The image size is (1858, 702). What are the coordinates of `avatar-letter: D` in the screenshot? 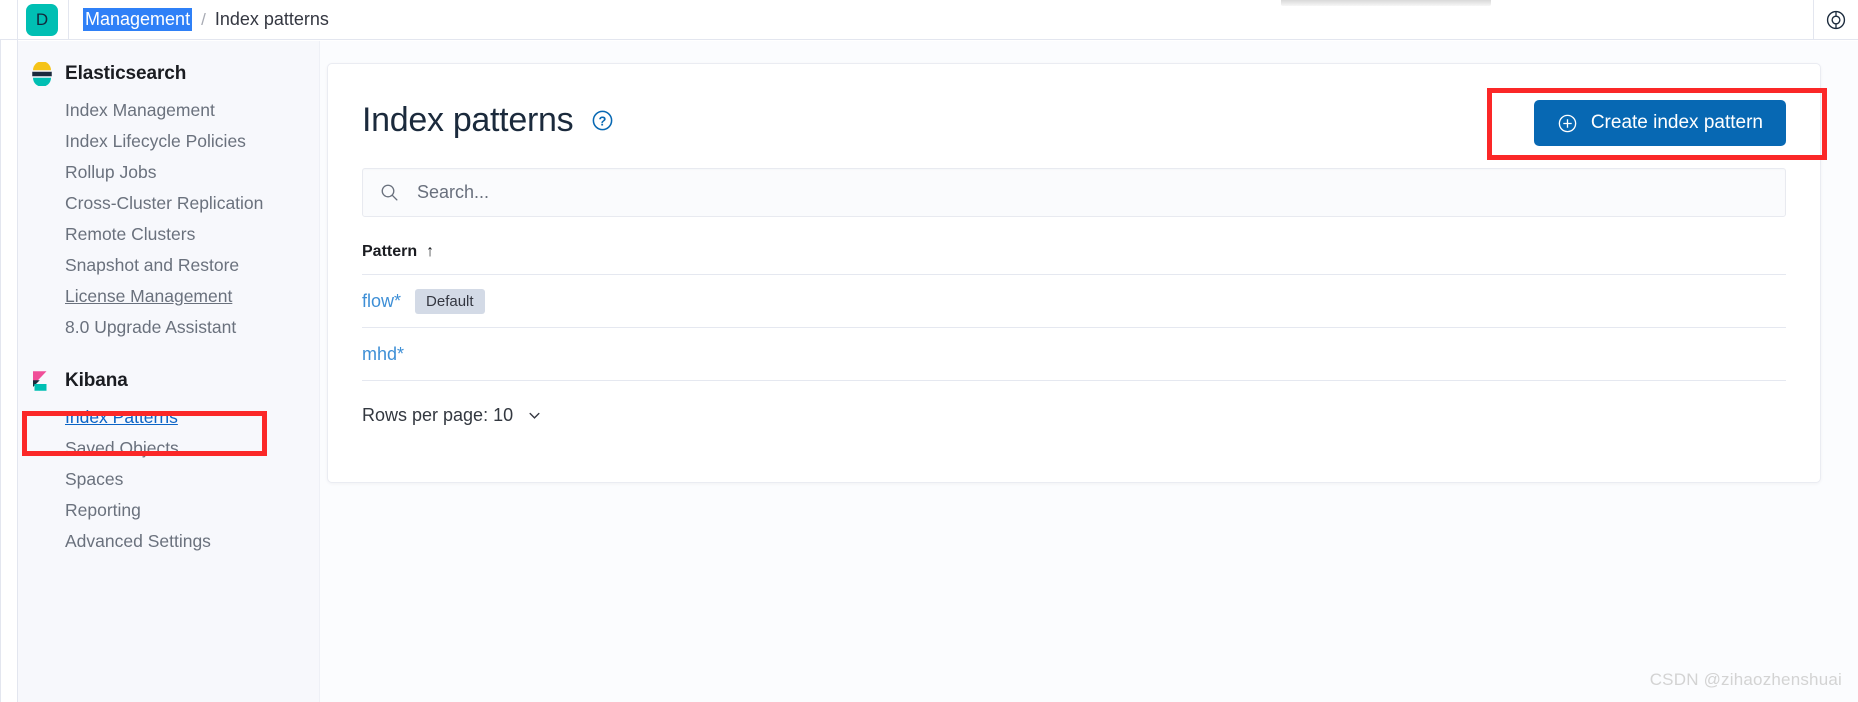 It's located at (42, 19).